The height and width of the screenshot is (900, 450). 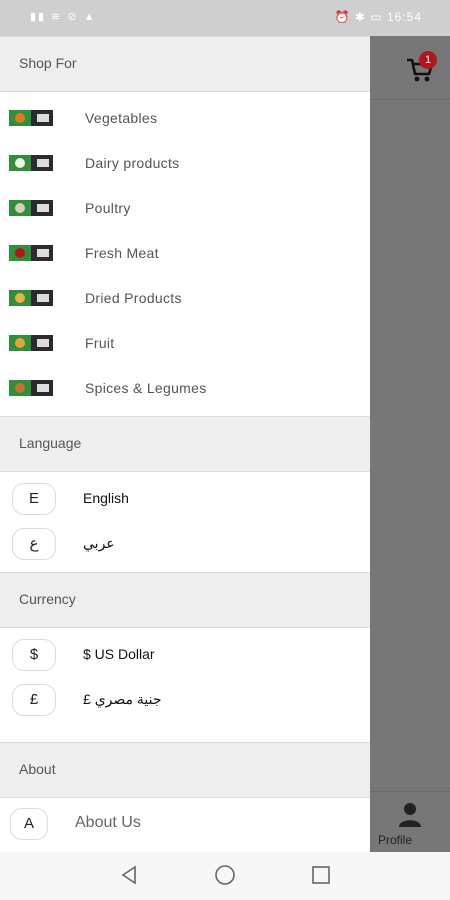 I want to click on language-label: عربي, so click(x=99, y=543).